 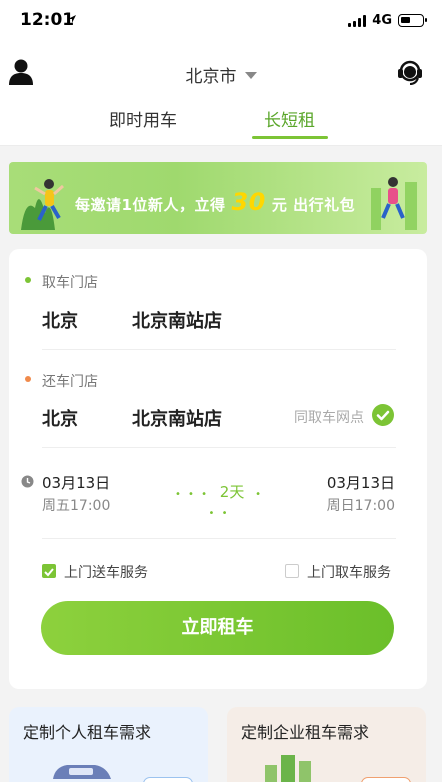 What do you see at coordinates (248, 202) in the screenshot?
I see `banner-amount: 30` at bounding box center [248, 202].